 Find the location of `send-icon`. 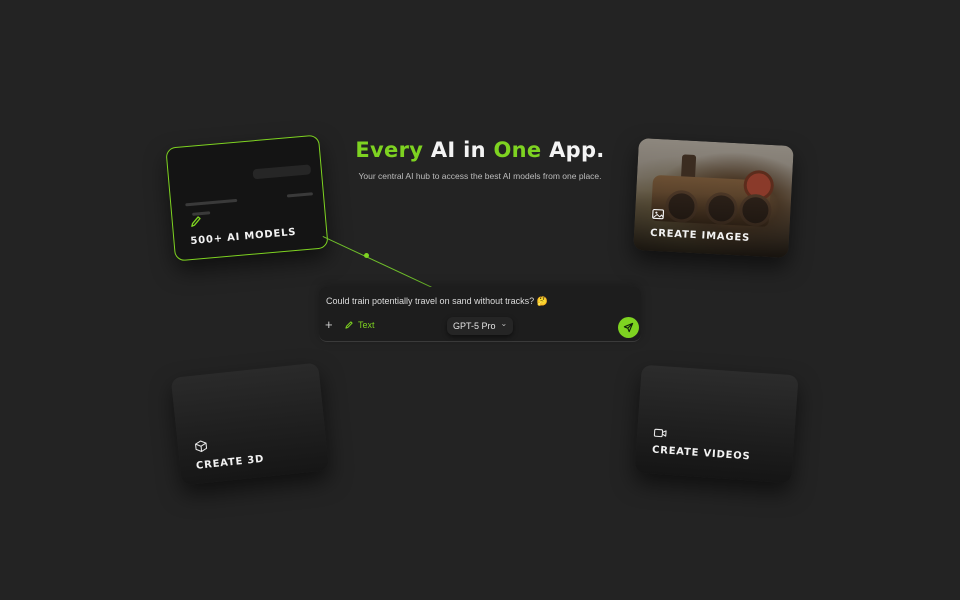

send-icon is located at coordinates (628, 327).